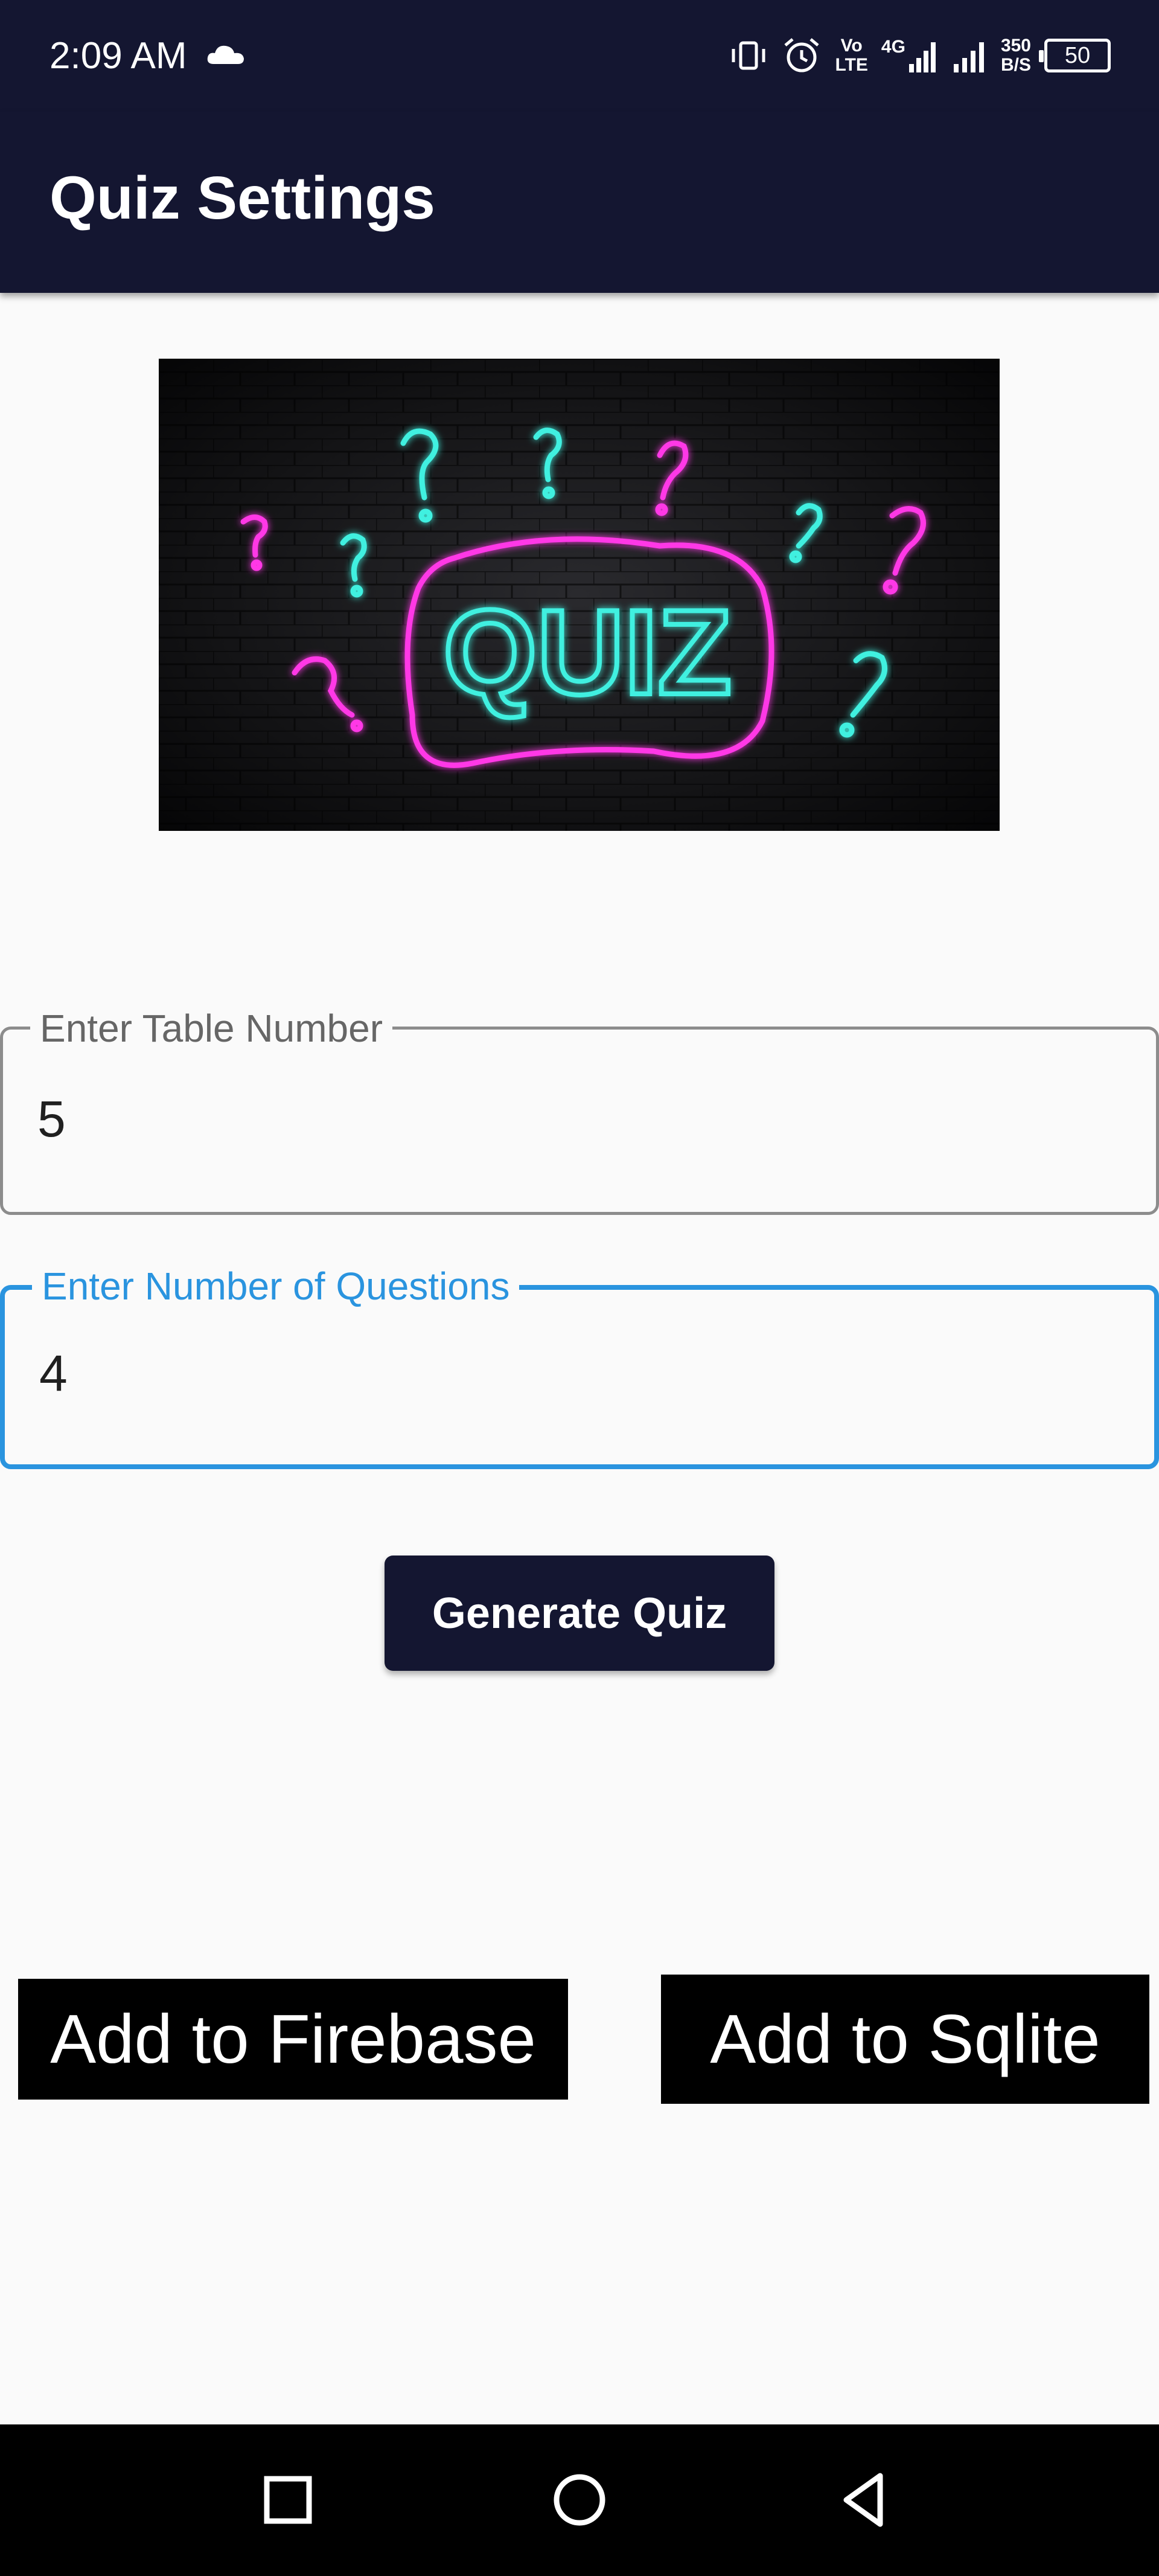  What do you see at coordinates (118, 56) in the screenshot?
I see `status-time: 2:09 AM` at bounding box center [118, 56].